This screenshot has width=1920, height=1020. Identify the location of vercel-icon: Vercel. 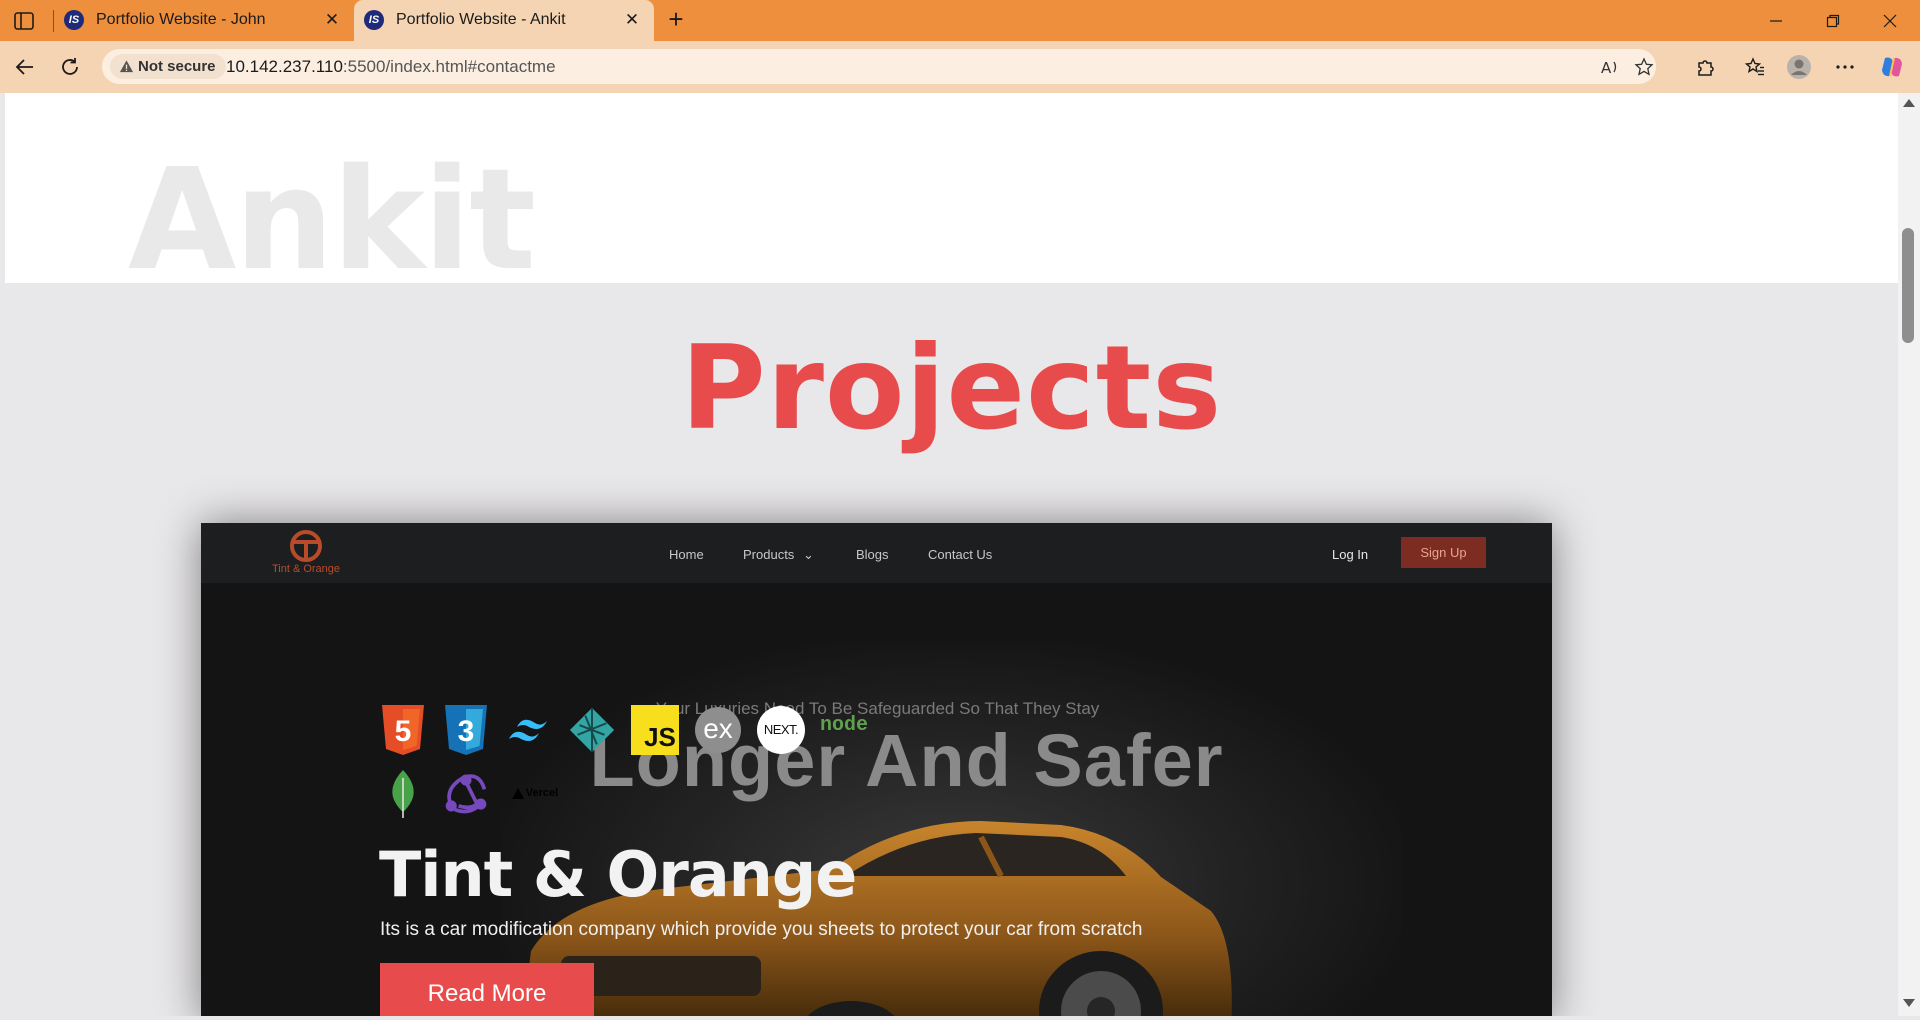
(535, 793).